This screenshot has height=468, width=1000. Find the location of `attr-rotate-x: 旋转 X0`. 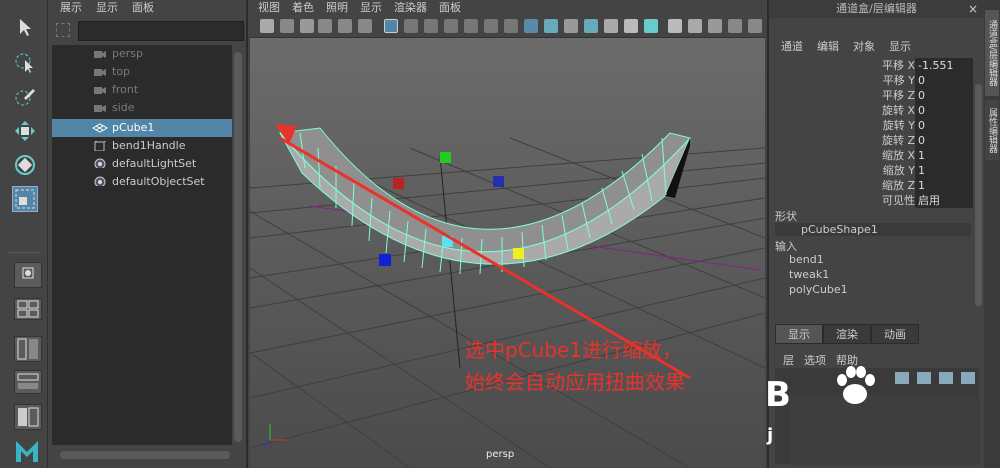

attr-rotate-x: 旋转 X0 is located at coordinates (874, 110).